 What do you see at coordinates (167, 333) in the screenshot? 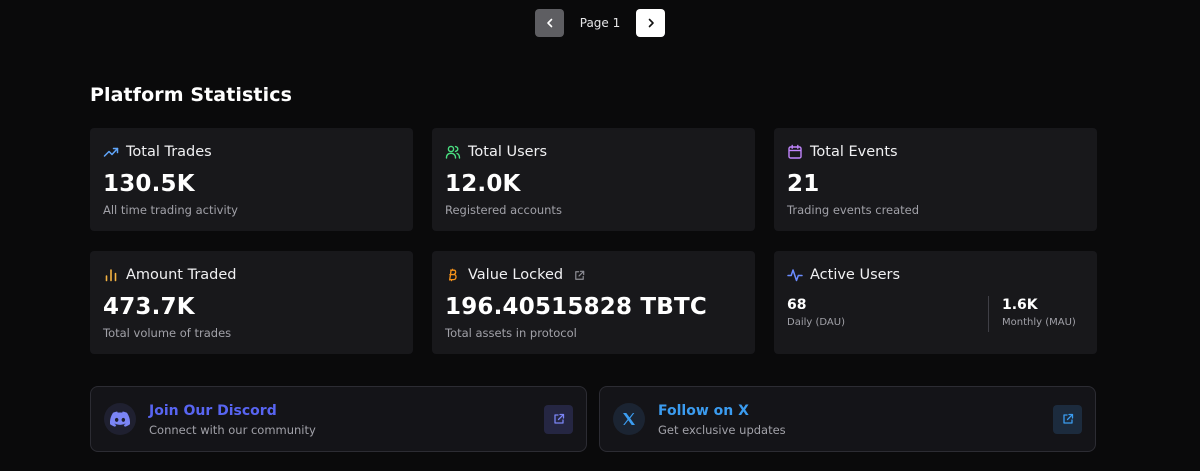
I see `card-subtitle: Total volume of trades` at bounding box center [167, 333].